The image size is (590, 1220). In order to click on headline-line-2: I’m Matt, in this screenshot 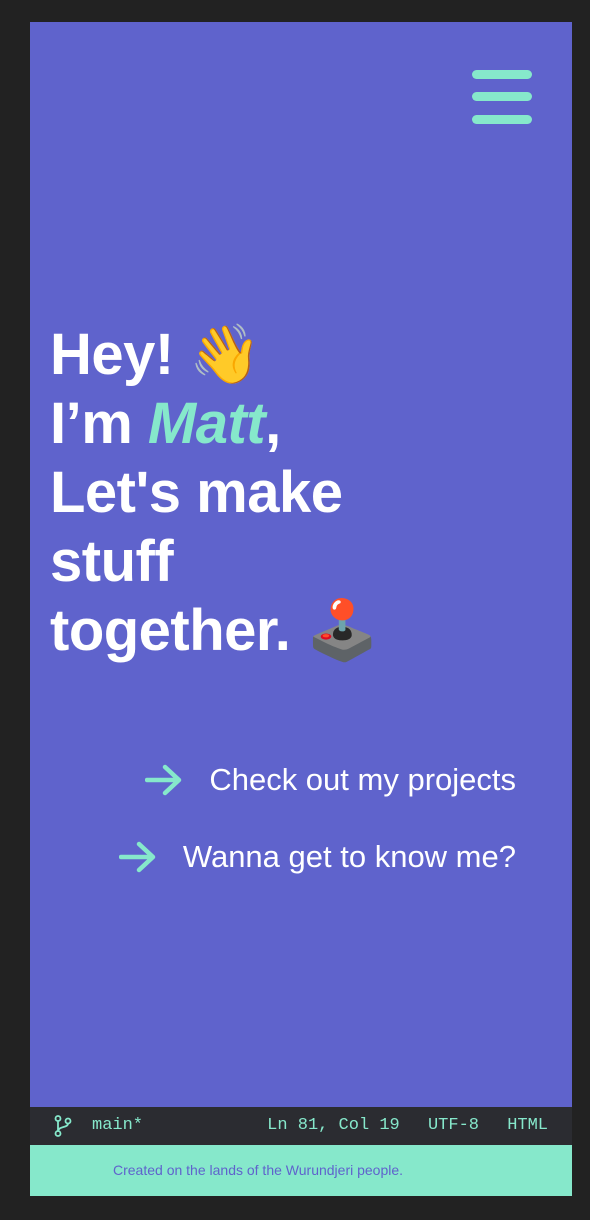, I will do `click(214, 423)`.